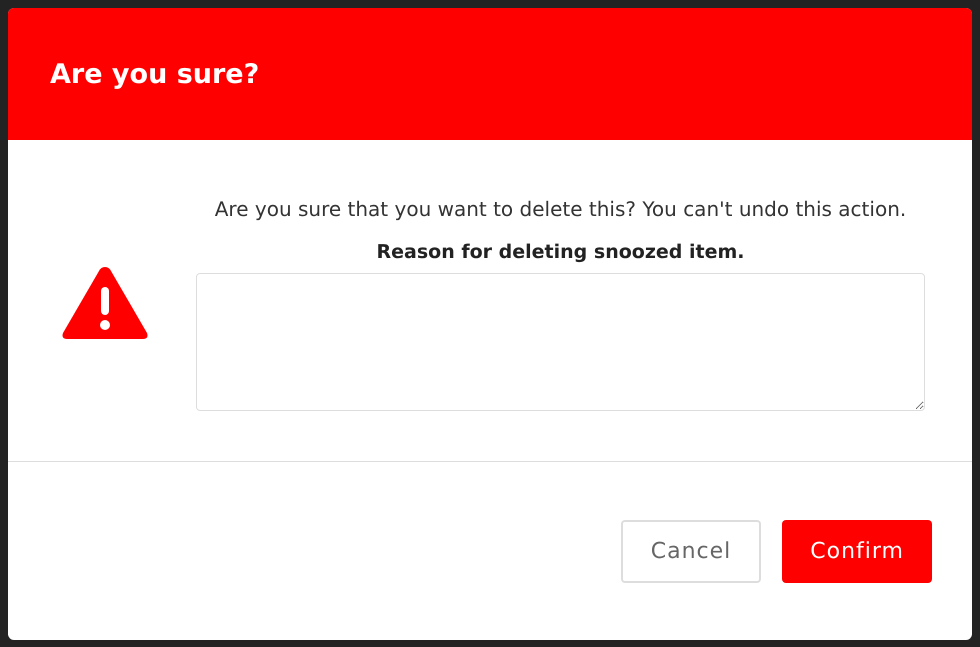 Image resolution: width=980 pixels, height=647 pixels. Describe the element at coordinates (560, 252) in the screenshot. I see `field-label: Reason for deleting snoozed item.` at that location.